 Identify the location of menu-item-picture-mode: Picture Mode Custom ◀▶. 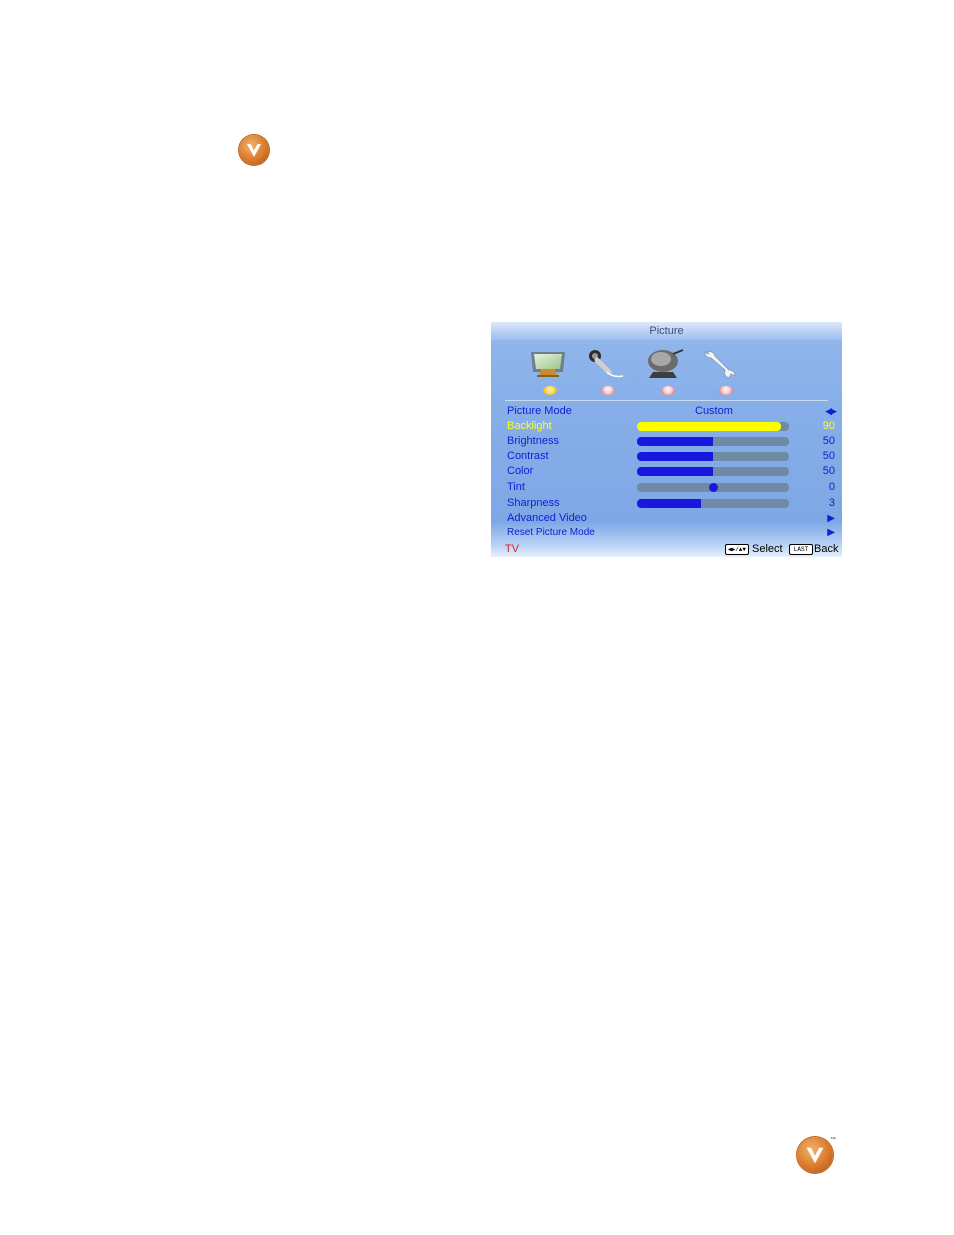
(672, 411).